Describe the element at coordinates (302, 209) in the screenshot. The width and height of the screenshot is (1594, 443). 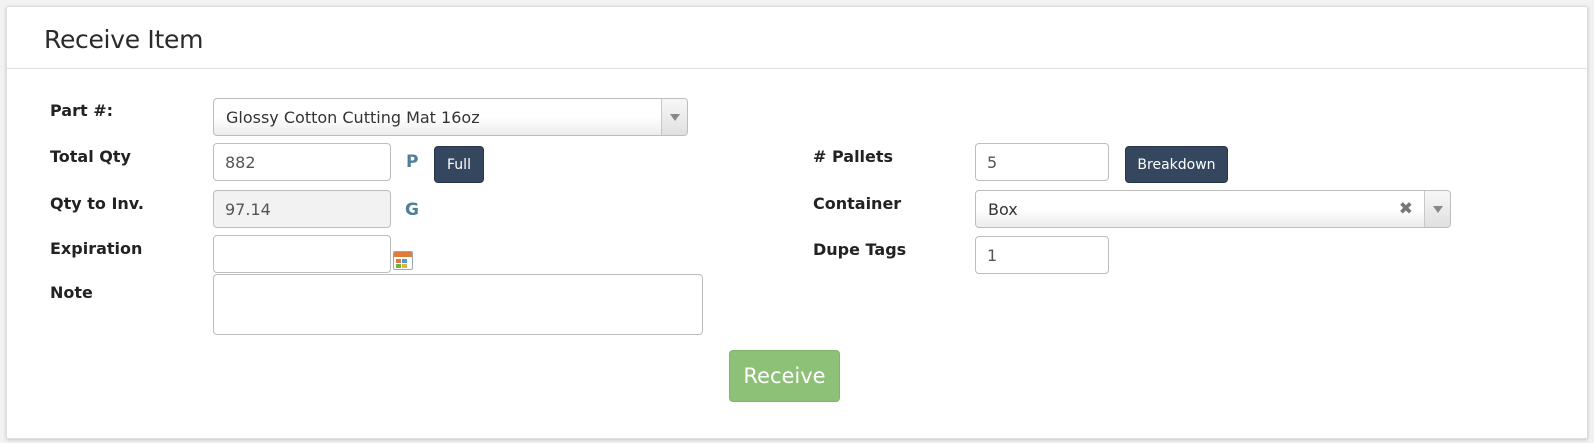
I see `qty-to-inv-input` at that location.